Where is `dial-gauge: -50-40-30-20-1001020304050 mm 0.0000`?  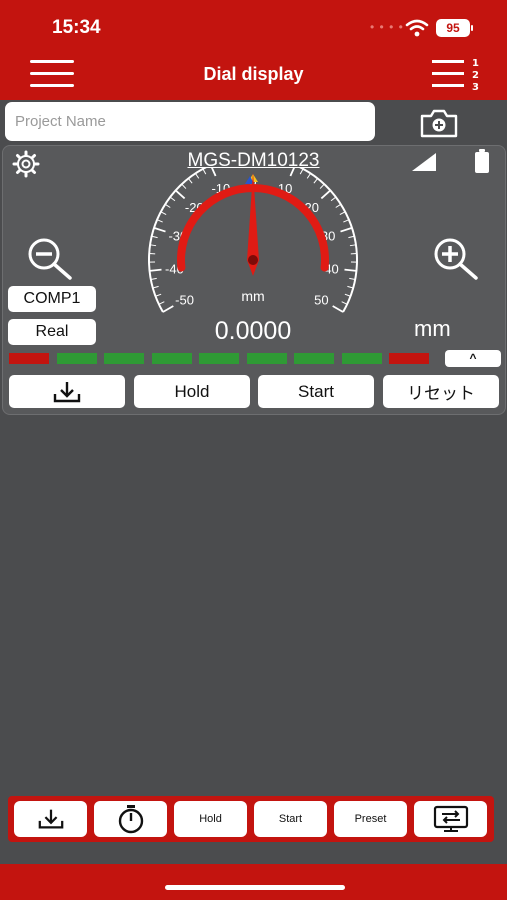 dial-gauge: -50-40-30-20-1001020304050 mm 0.0000 is located at coordinates (253, 256).